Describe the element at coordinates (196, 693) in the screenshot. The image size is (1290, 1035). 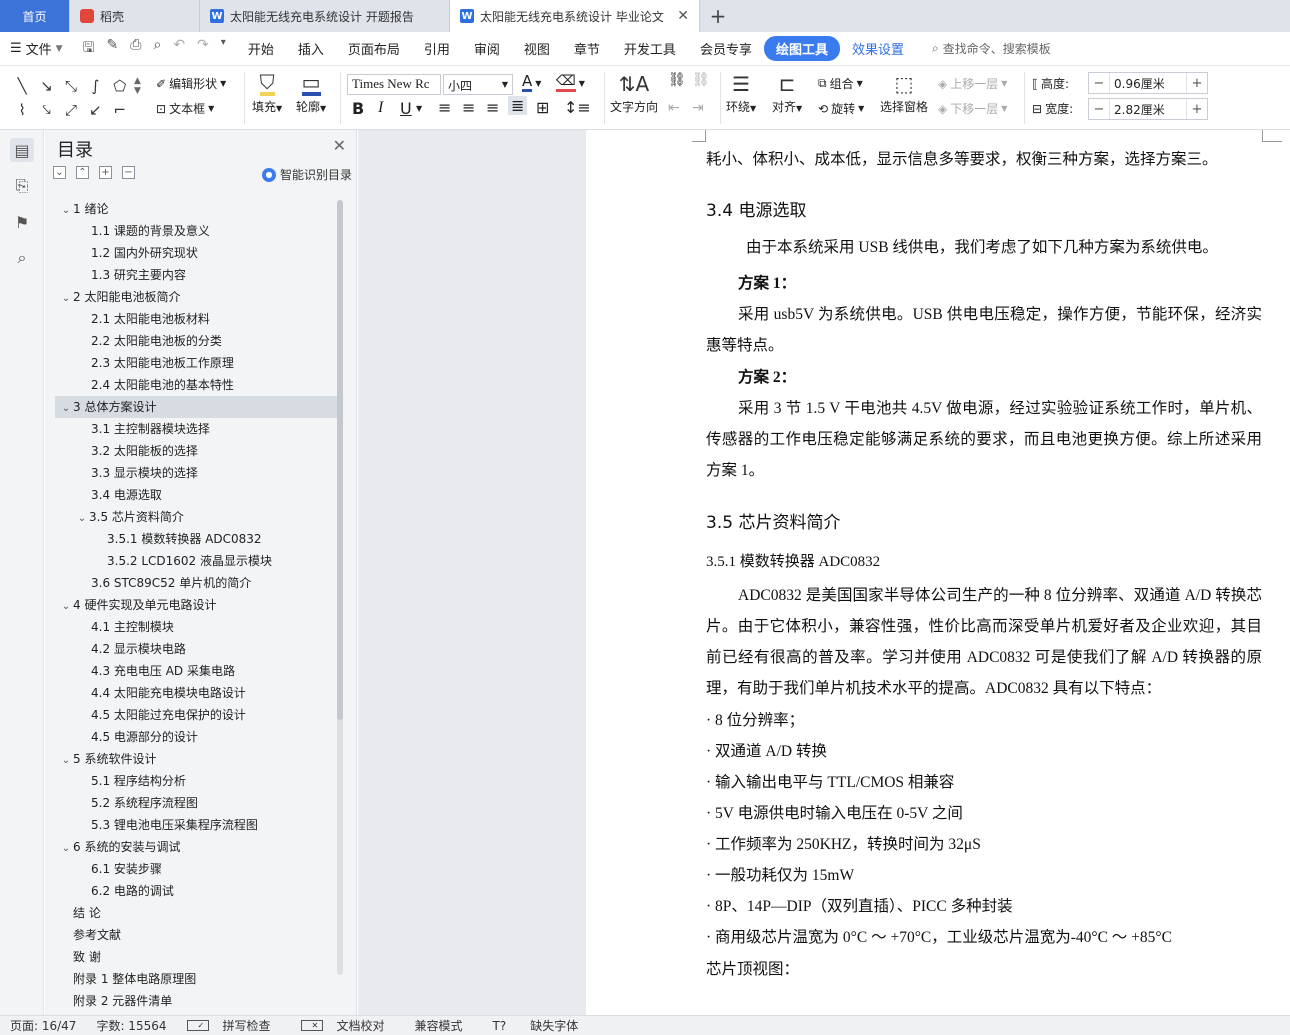
I see `toc-item: 4.4 太阳能充电模块电路设计` at that location.